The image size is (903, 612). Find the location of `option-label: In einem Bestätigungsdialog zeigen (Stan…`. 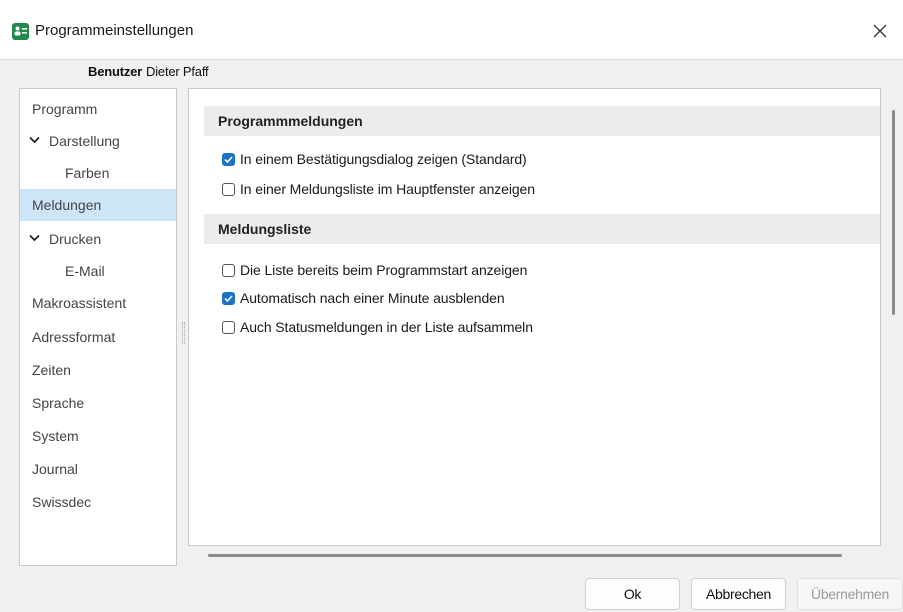

option-label: In einem Bestätigungsdialog zeigen (Stan… is located at coordinates (383, 159).